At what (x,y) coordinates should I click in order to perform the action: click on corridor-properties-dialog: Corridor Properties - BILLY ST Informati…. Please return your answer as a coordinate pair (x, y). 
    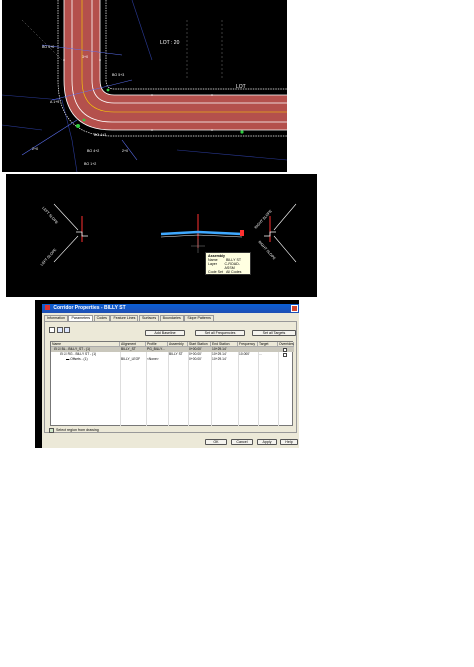
    Looking at the image, I should click on (170, 376).